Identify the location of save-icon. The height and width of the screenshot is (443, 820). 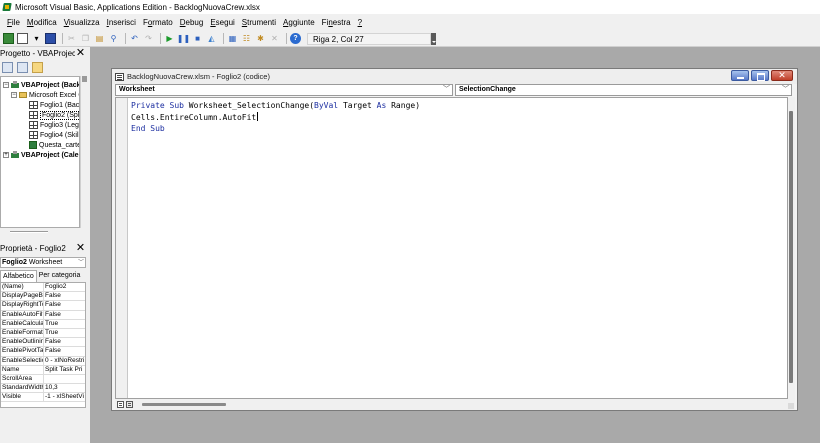
(50, 38).